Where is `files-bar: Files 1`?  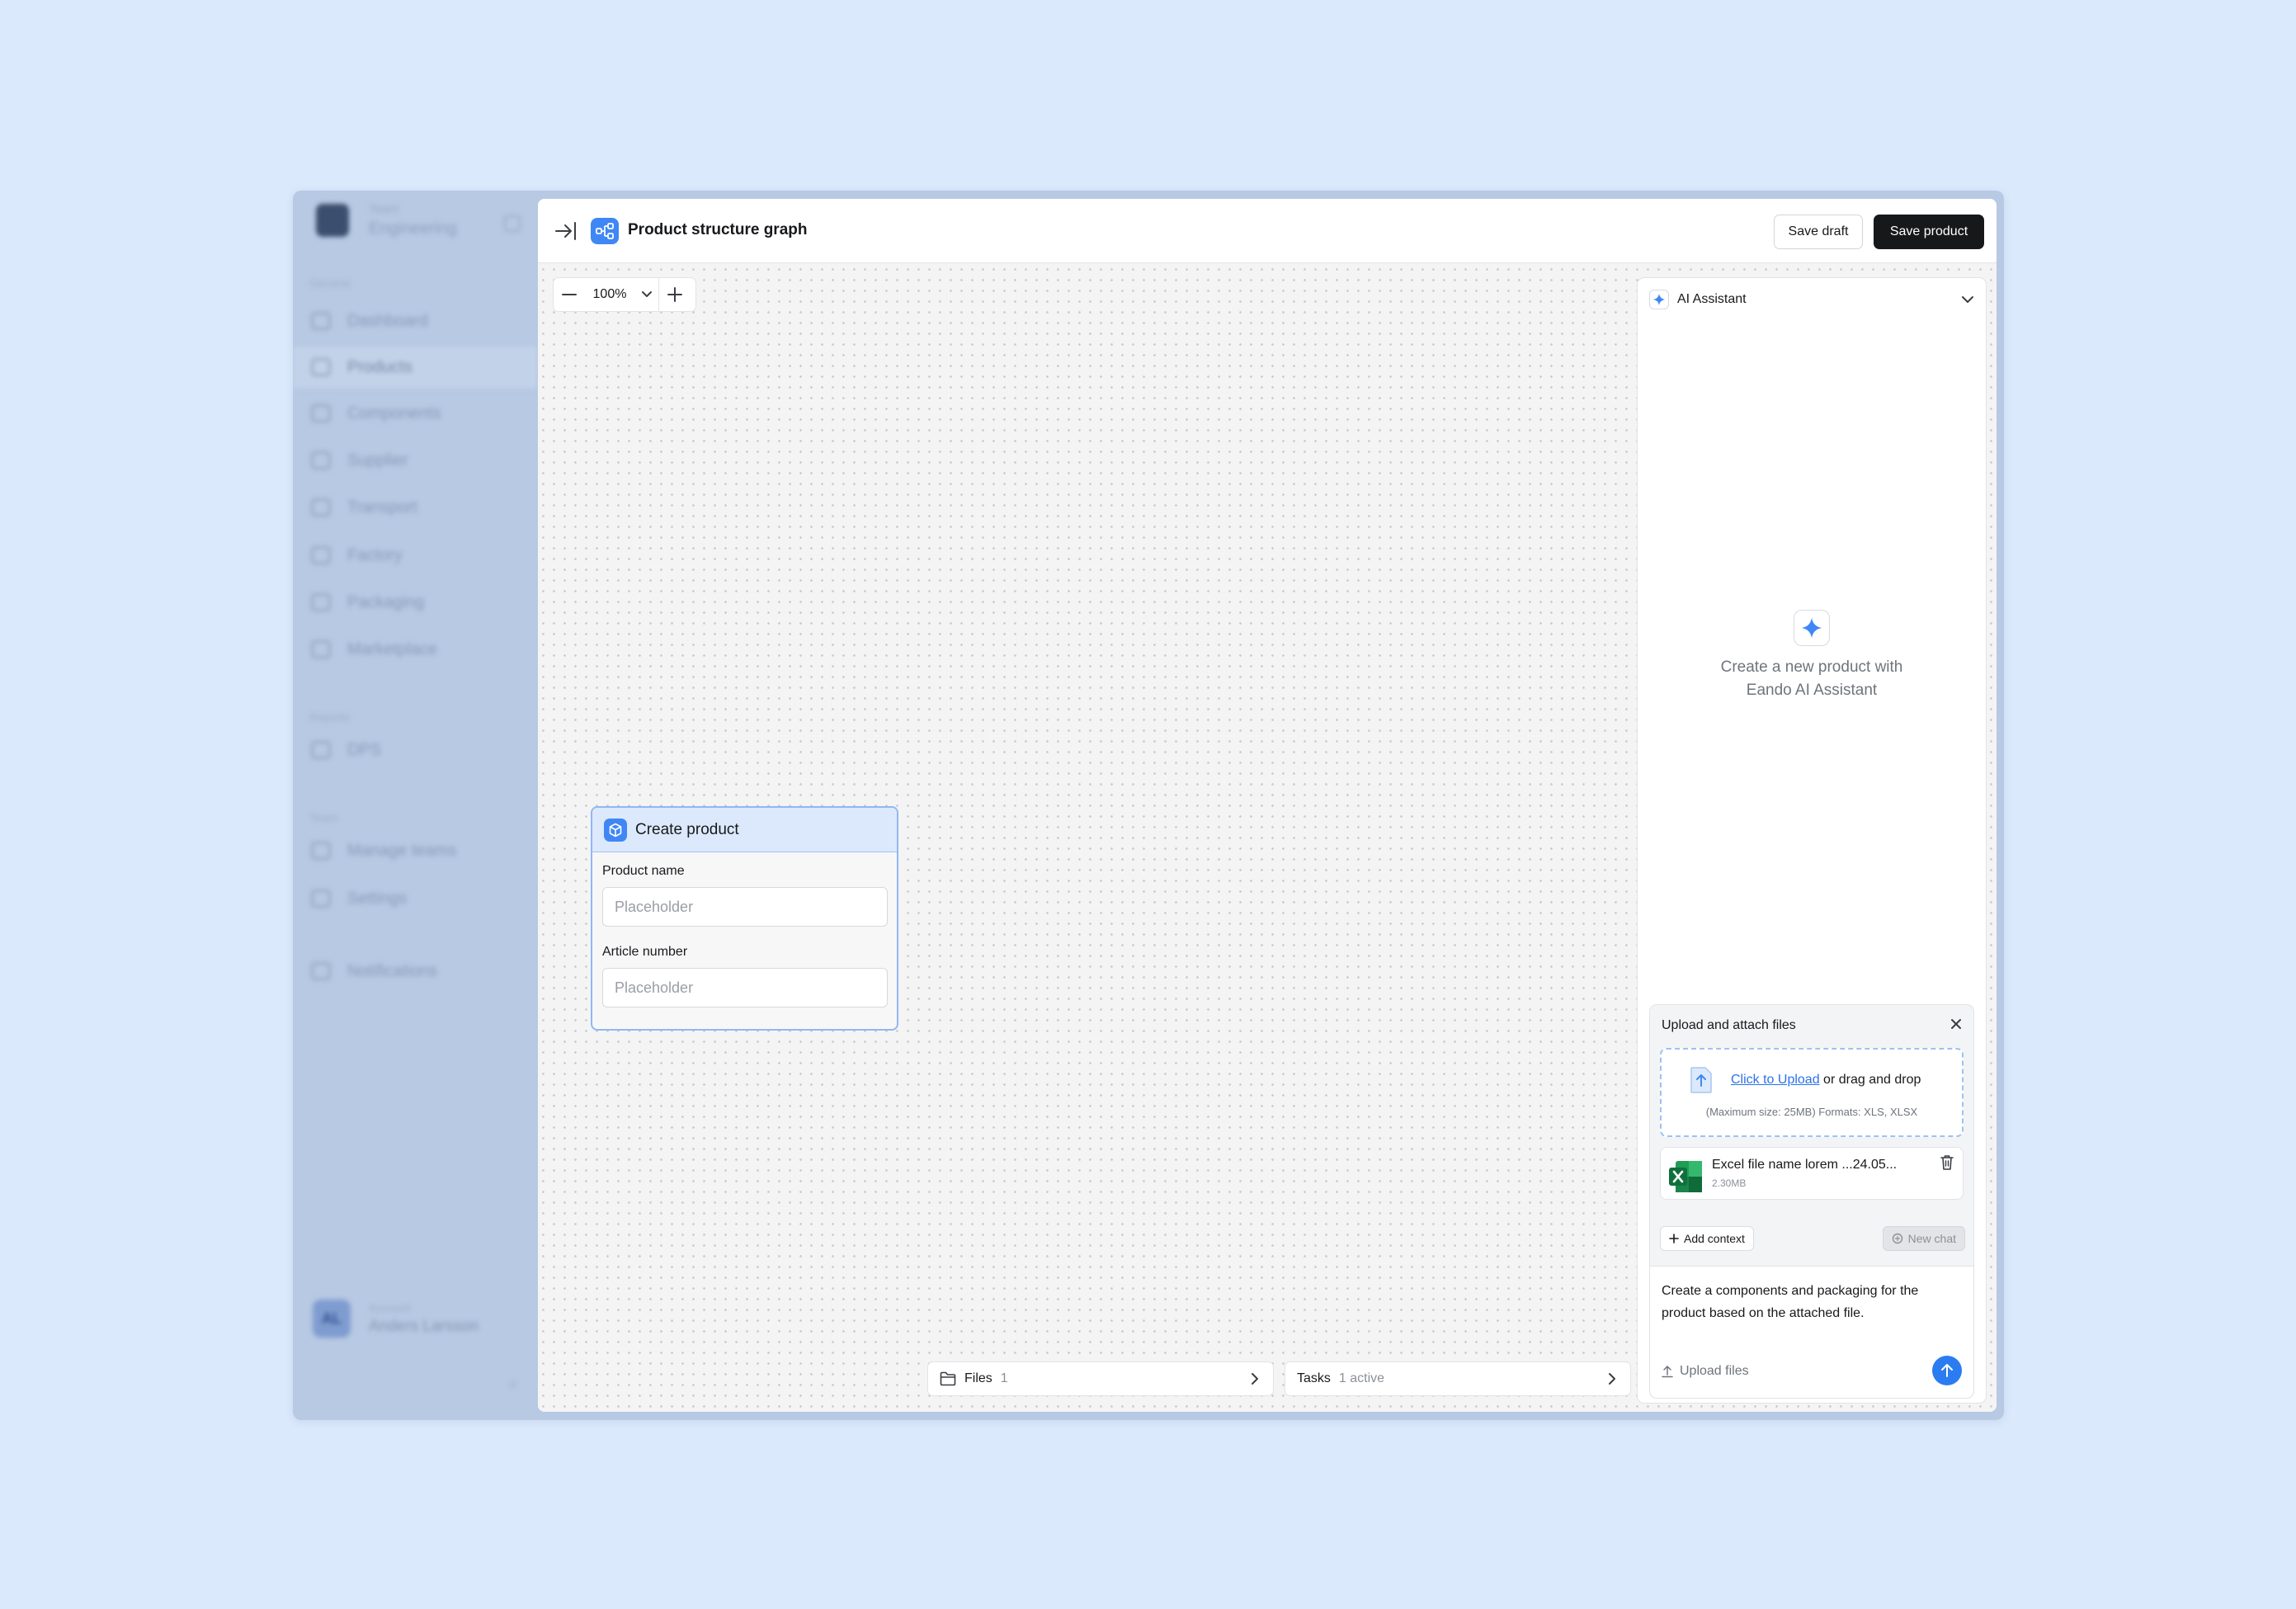 files-bar: Files 1 is located at coordinates (1100, 1378).